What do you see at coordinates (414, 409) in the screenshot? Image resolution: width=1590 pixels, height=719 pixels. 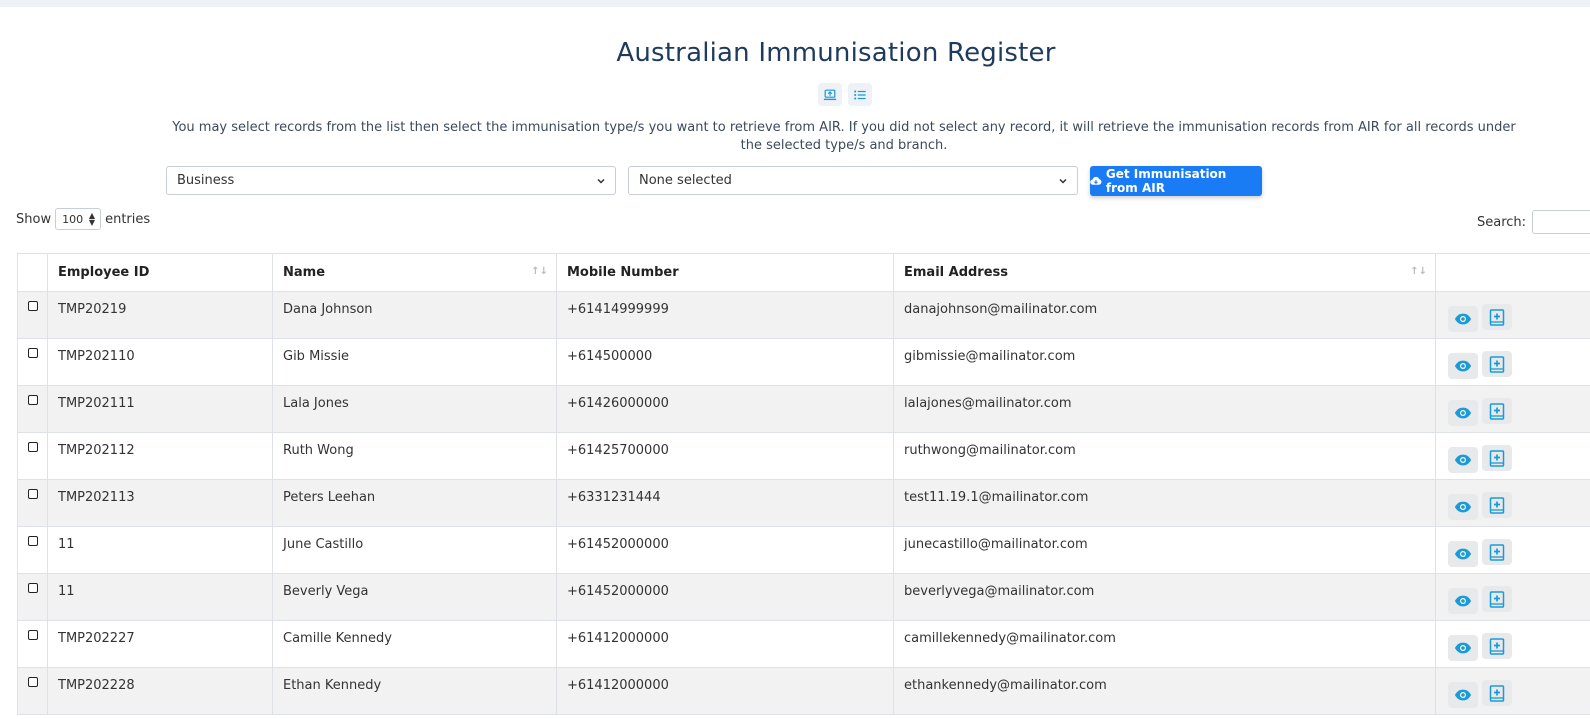 I see `name-cell: Lala Jones` at bounding box center [414, 409].